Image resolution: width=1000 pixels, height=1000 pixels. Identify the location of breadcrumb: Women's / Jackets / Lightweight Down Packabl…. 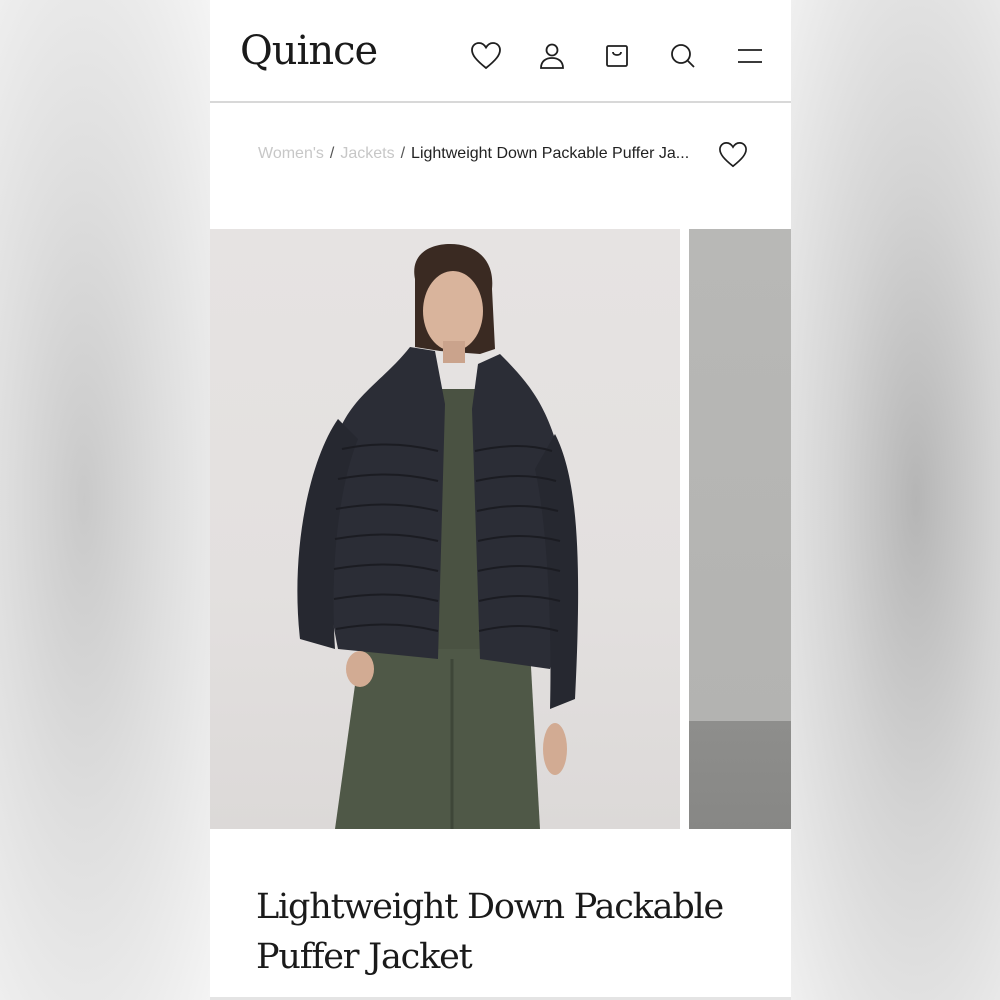
(472, 154).